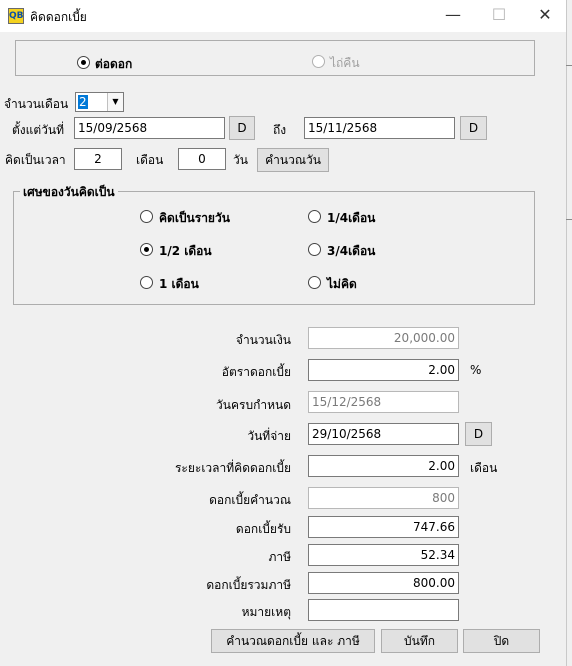  Describe the element at coordinates (275, 58) in the screenshot. I see `mode-group` at that location.